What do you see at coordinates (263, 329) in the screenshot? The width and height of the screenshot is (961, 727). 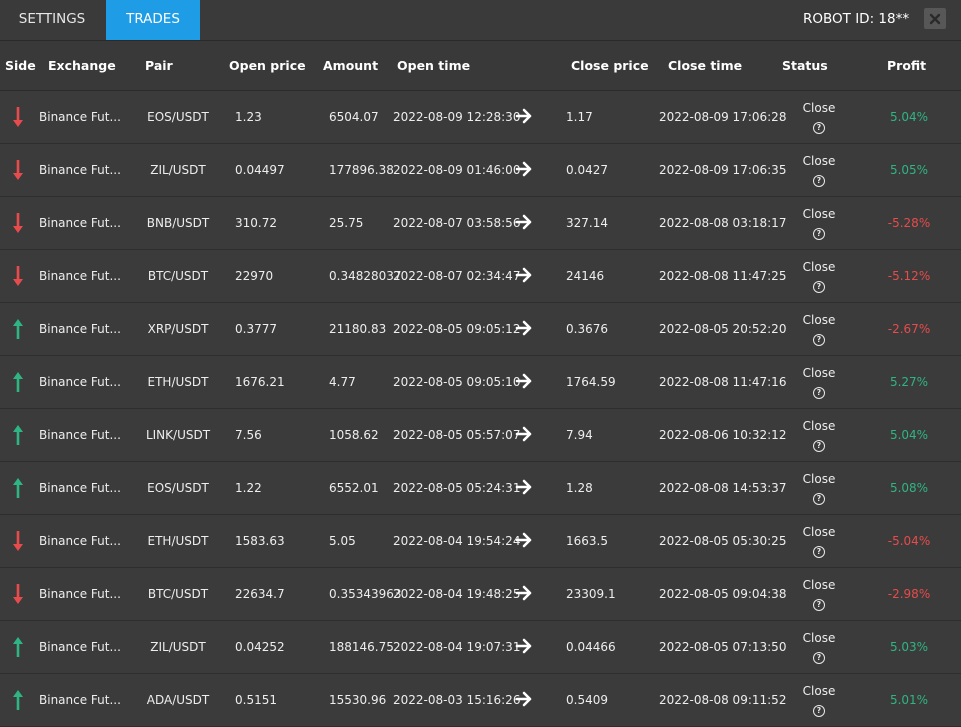 I see `open-price-cell: 0.3777` at bounding box center [263, 329].